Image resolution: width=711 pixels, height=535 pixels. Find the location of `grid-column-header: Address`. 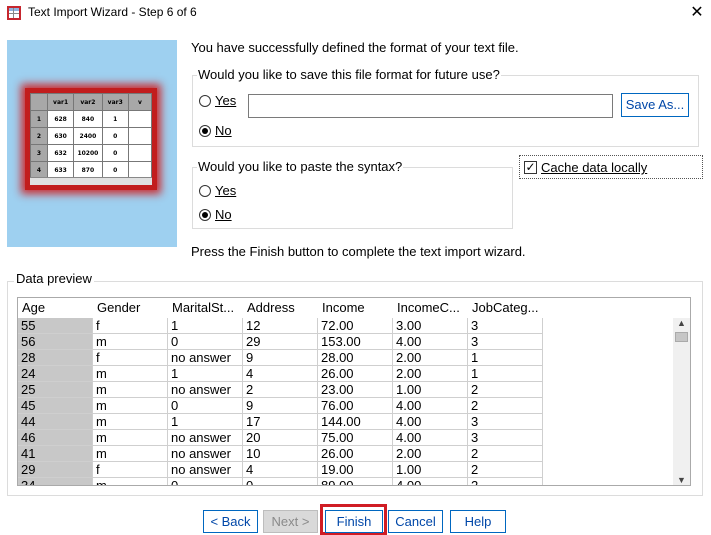

grid-column-header: Address is located at coordinates (280, 307).